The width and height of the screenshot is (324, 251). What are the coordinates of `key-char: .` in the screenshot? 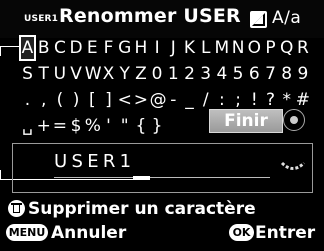 It's located at (27, 100).